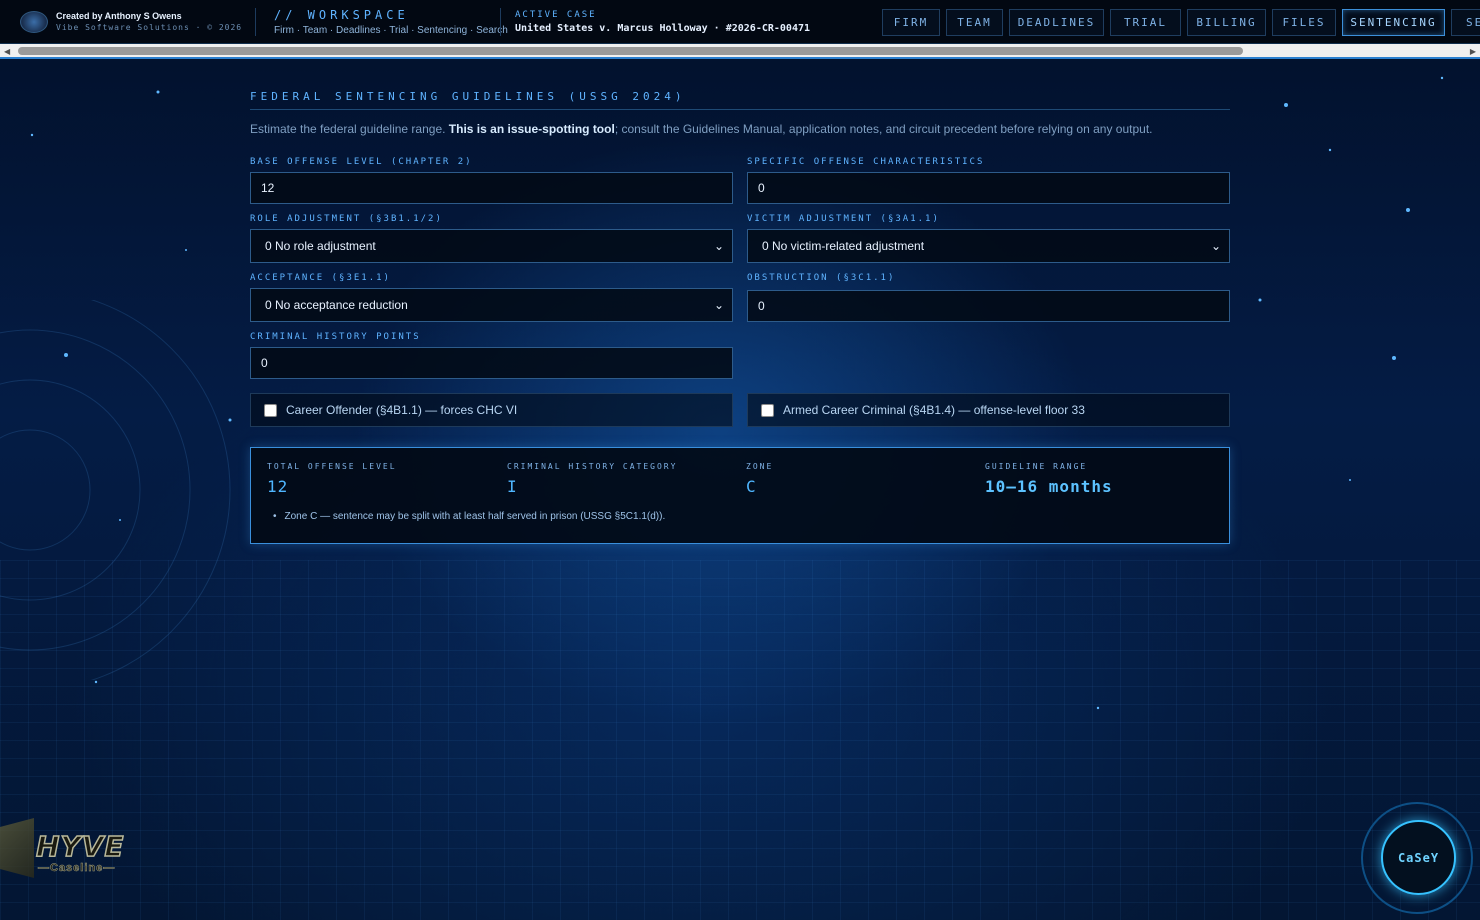 The width and height of the screenshot is (1480, 920). What do you see at coordinates (491, 363) in the screenshot?
I see `criminal-history-points-input: 0` at bounding box center [491, 363].